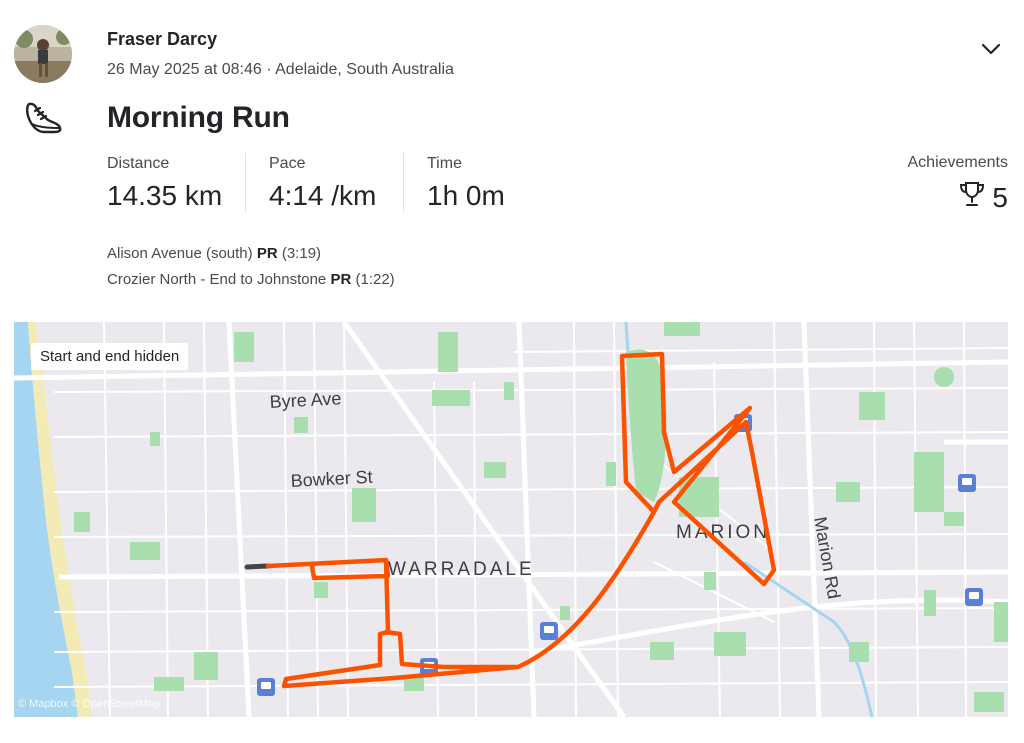 The height and width of the screenshot is (743, 1024). What do you see at coordinates (165, 195) in the screenshot?
I see `stat-value: 14.35 km` at bounding box center [165, 195].